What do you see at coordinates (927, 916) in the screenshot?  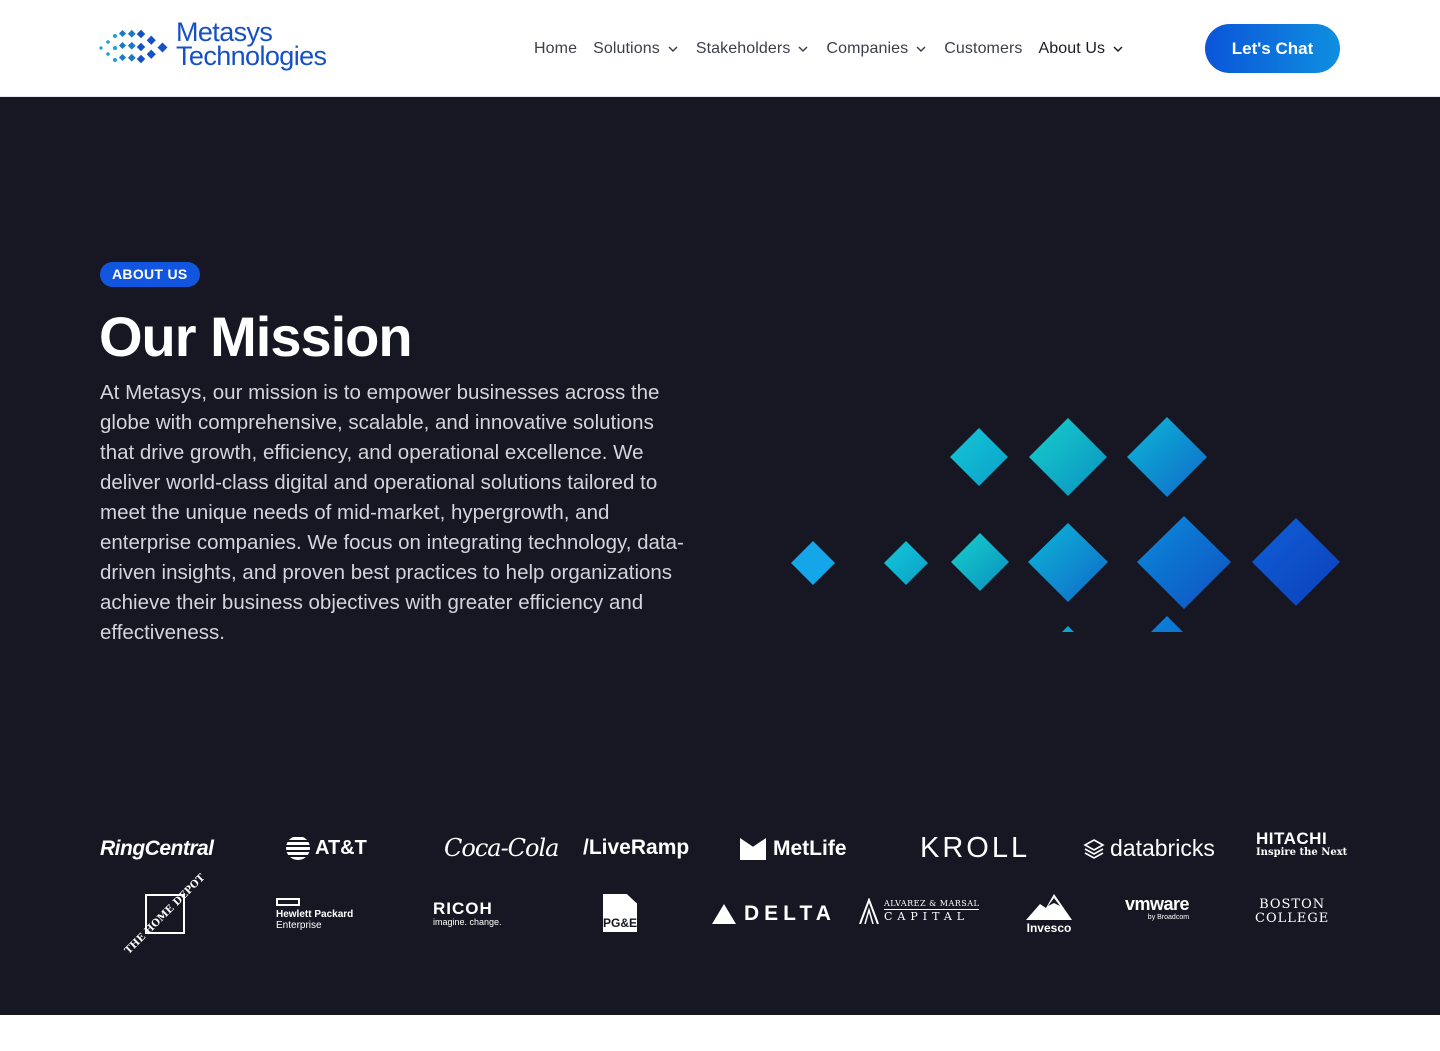 I see `alvarez-marsal-line2: CAPITAL` at bounding box center [927, 916].